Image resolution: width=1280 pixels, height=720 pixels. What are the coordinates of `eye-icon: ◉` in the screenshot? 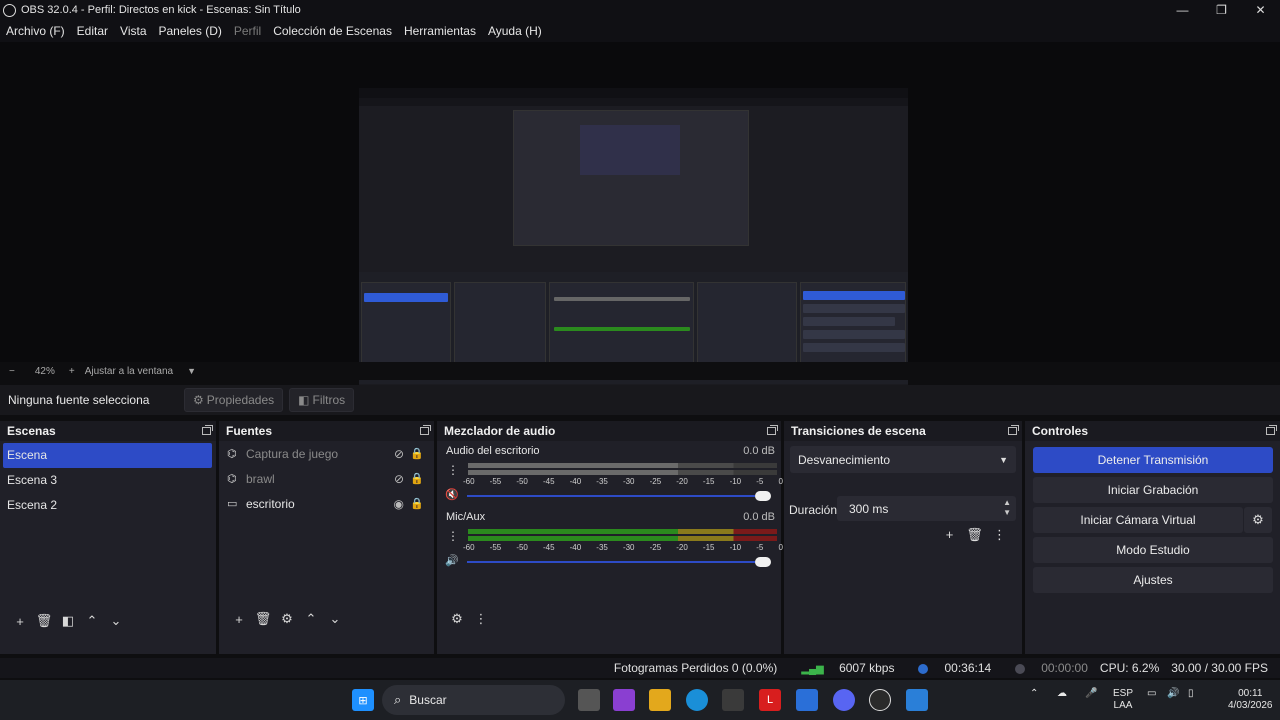 It's located at (399, 504).